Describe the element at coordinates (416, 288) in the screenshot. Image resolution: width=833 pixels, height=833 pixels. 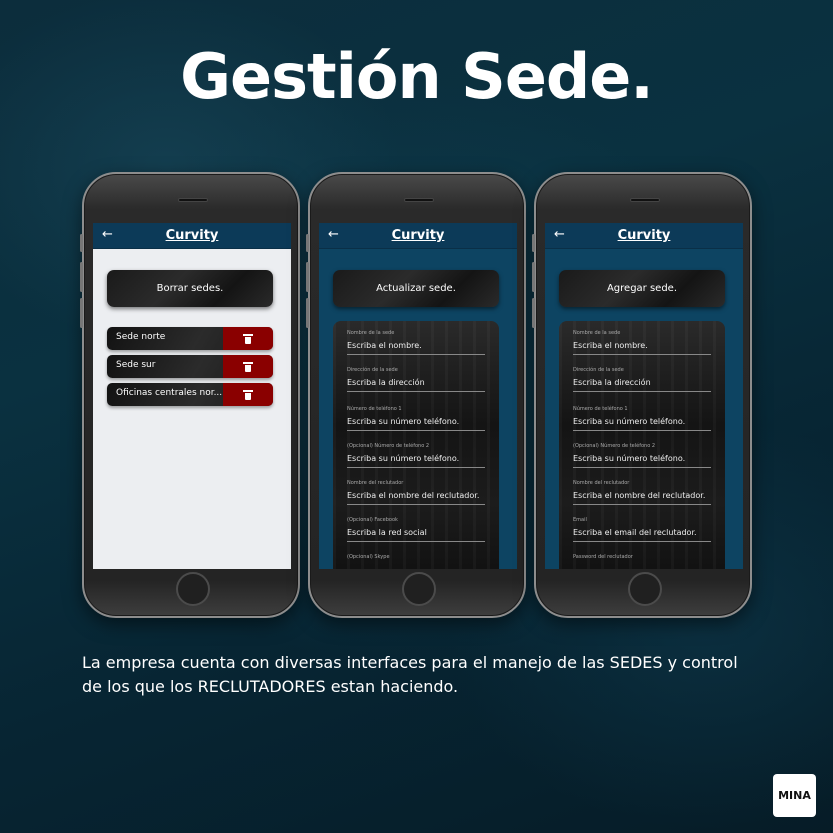
I see `update-sede-button: Actualizar sede.` at that location.